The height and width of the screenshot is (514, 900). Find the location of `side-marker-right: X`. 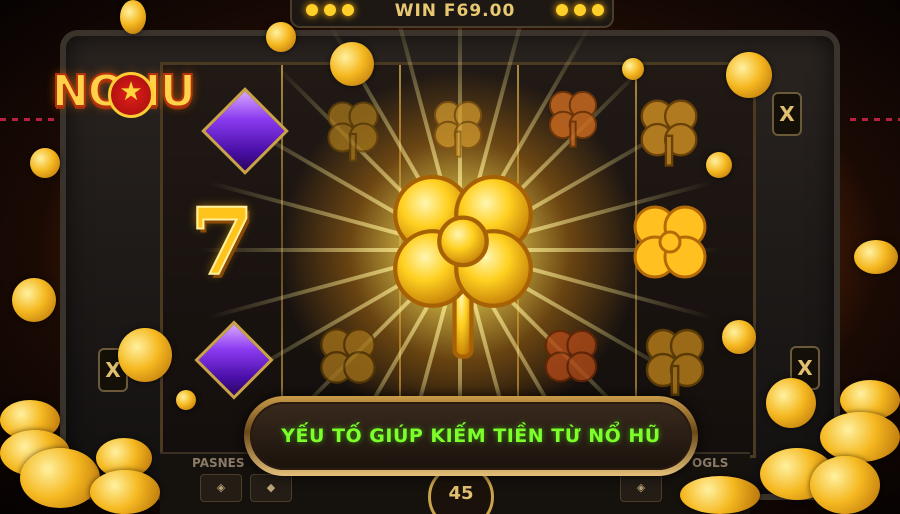

side-marker-right: X is located at coordinates (787, 114).